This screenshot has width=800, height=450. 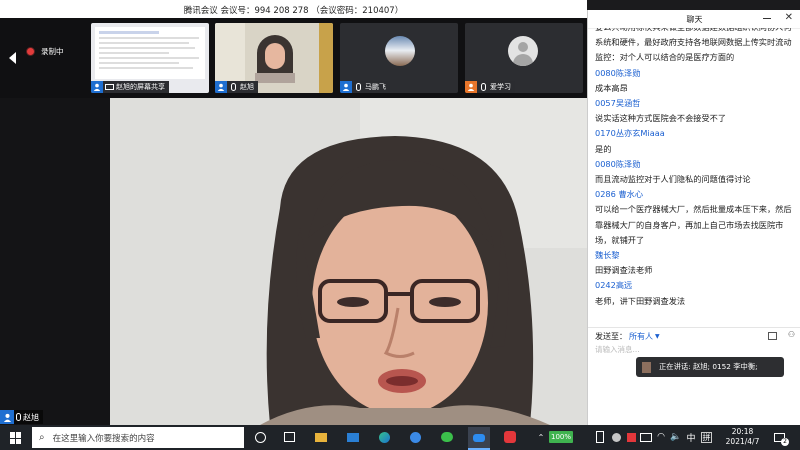 What do you see at coordinates (616, 437) in the screenshot?
I see `tray-record-icon` at bounding box center [616, 437].